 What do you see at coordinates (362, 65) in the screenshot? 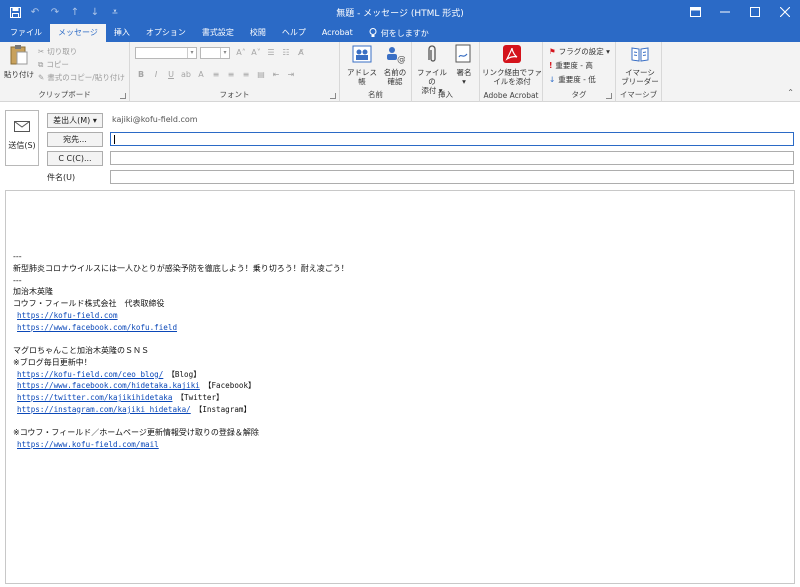
I see `address-book-button: アドレス帳` at bounding box center [362, 65].